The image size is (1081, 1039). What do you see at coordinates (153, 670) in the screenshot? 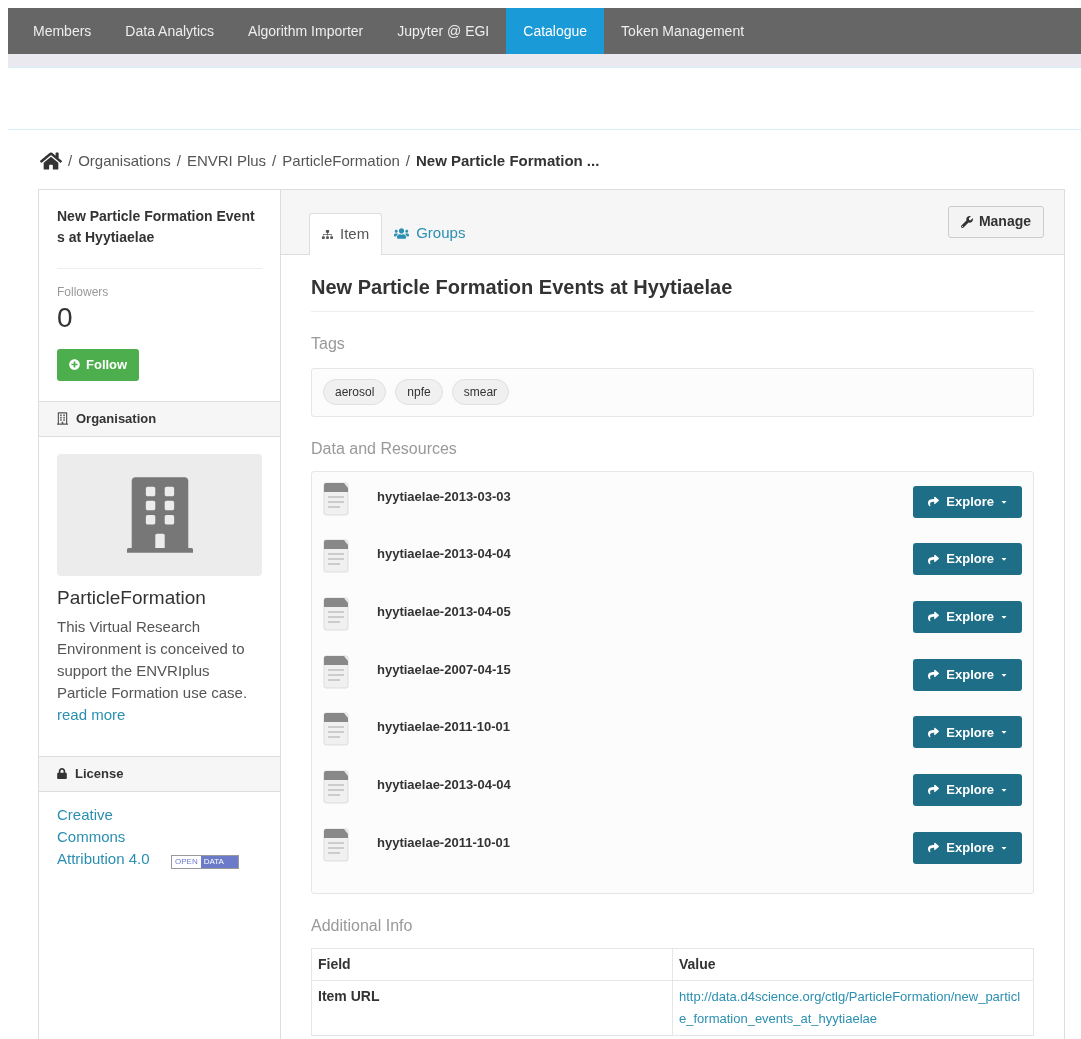
I see `organisation-description: This Virtual Research Environment is conceived to support the ENVRIplus Particle Formation use case. read more` at bounding box center [153, 670].